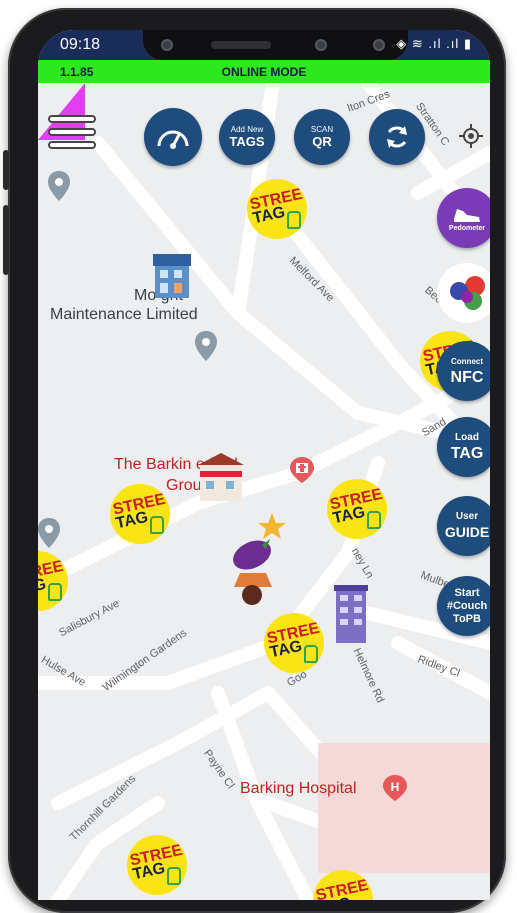 Image resolution: width=517 pixels, height=913 pixels. I want to click on scan-label: SCAN, so click(322, 129).